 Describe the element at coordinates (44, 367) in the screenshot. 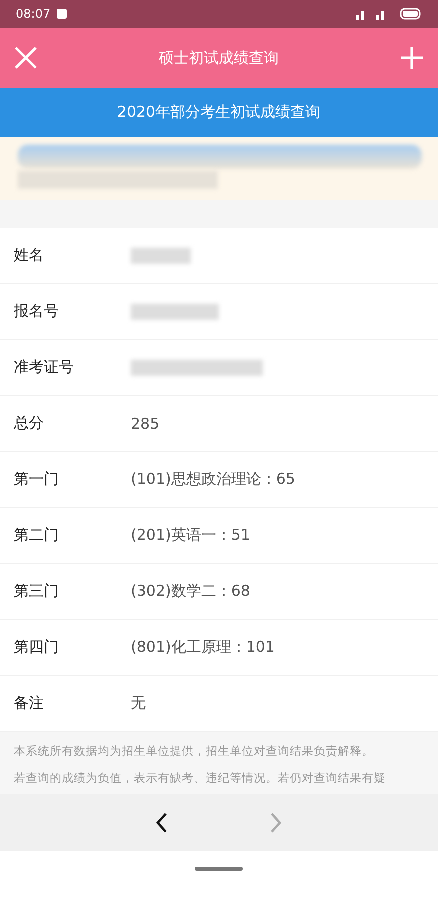

I see `field-label: 准考证号` at that location.